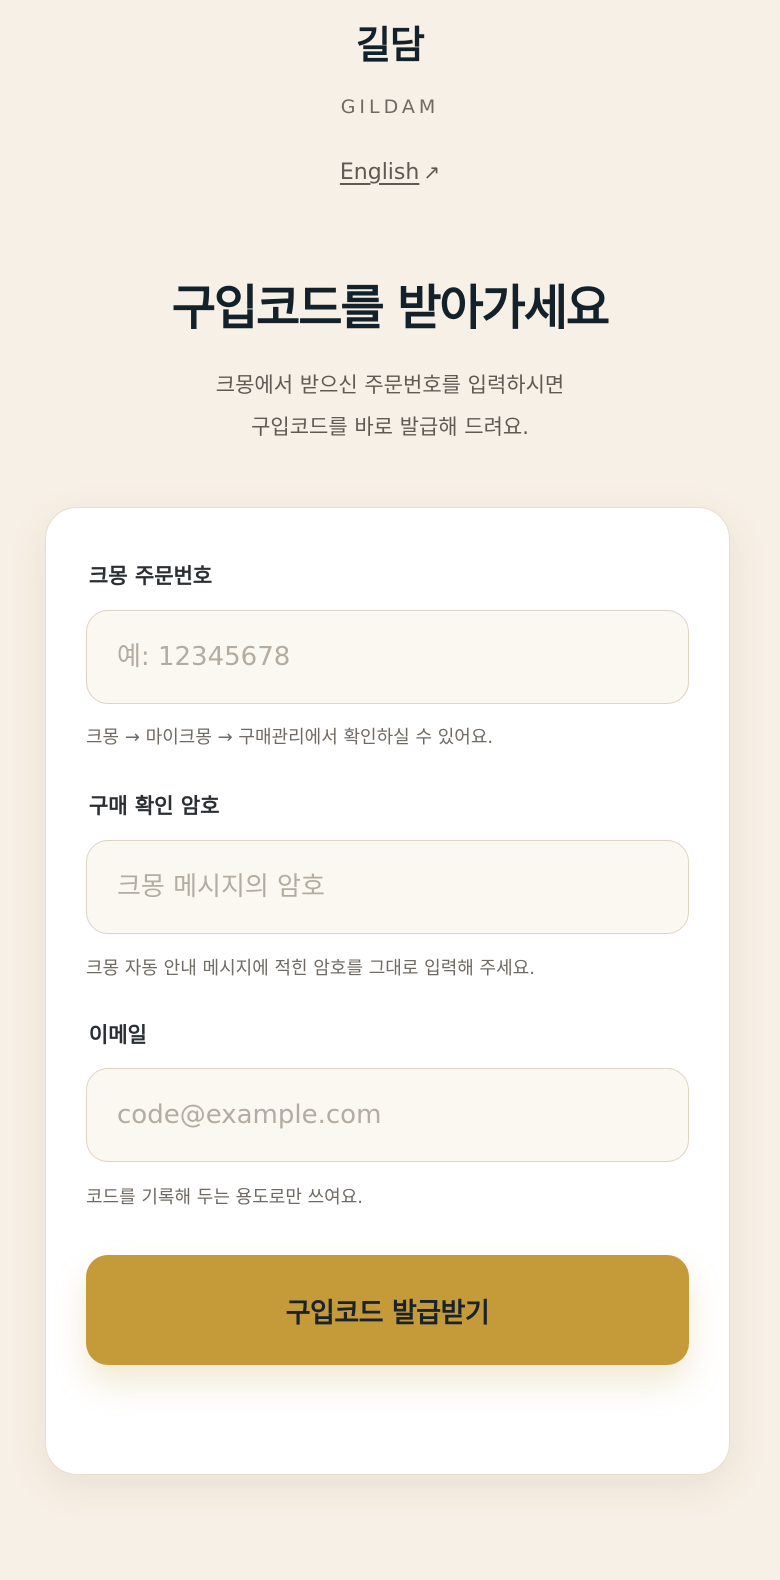  Describe the element at coordinates (432, 172) in the screenshot. I see `arrow-up-right-icon: ↗` at that location.